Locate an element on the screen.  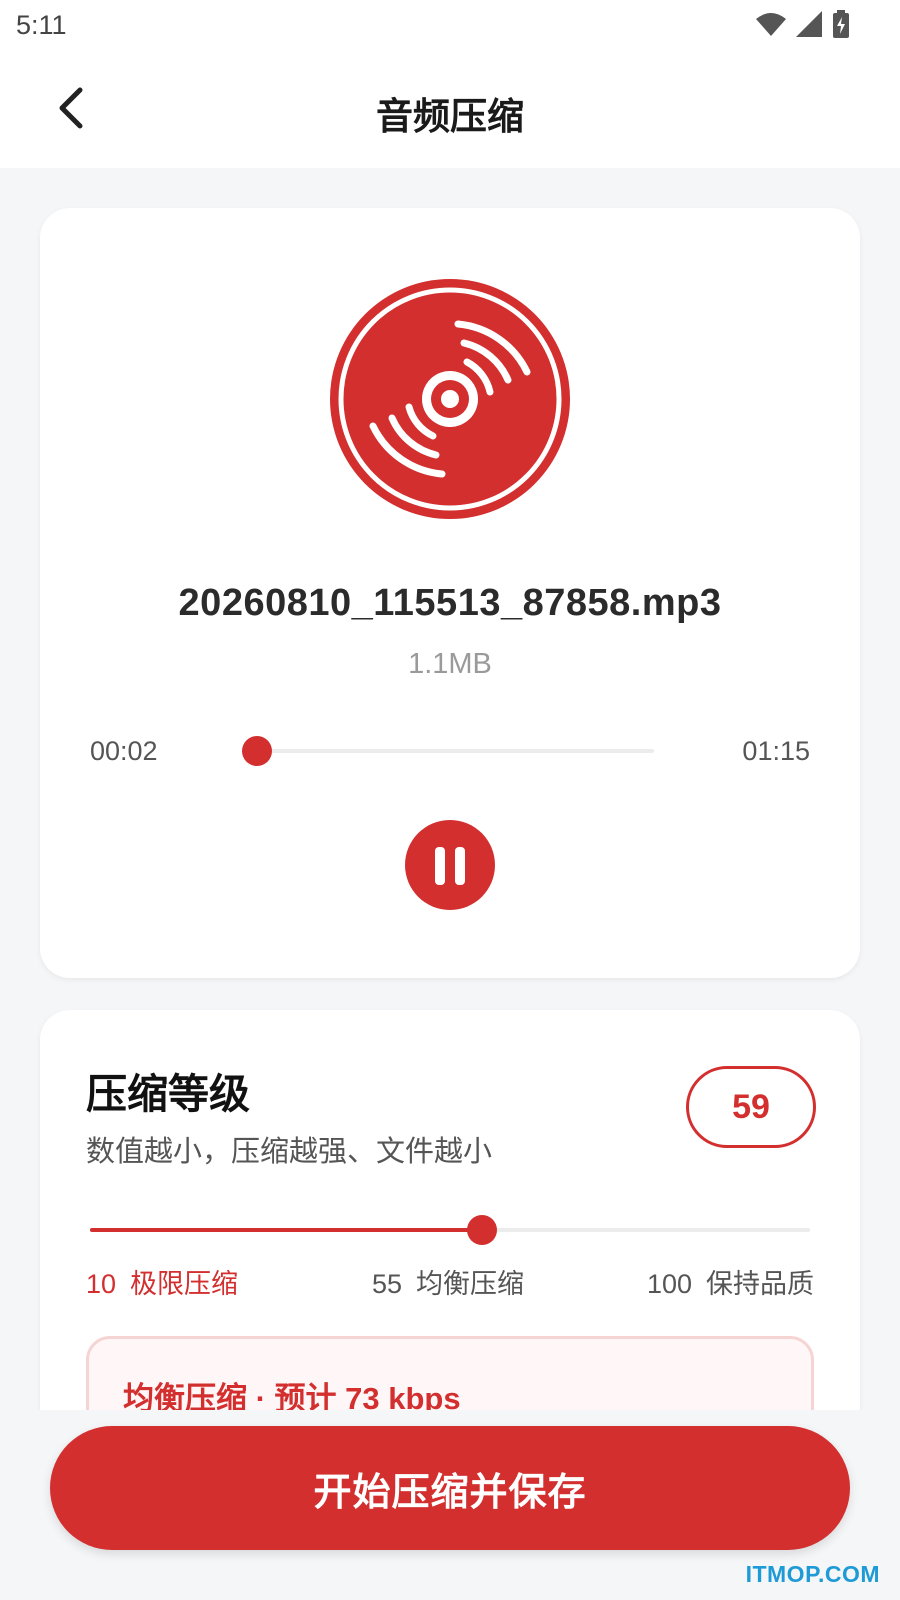
file-name: 20260810_115513_87858.mp3 is located at coordinates (450, 603).